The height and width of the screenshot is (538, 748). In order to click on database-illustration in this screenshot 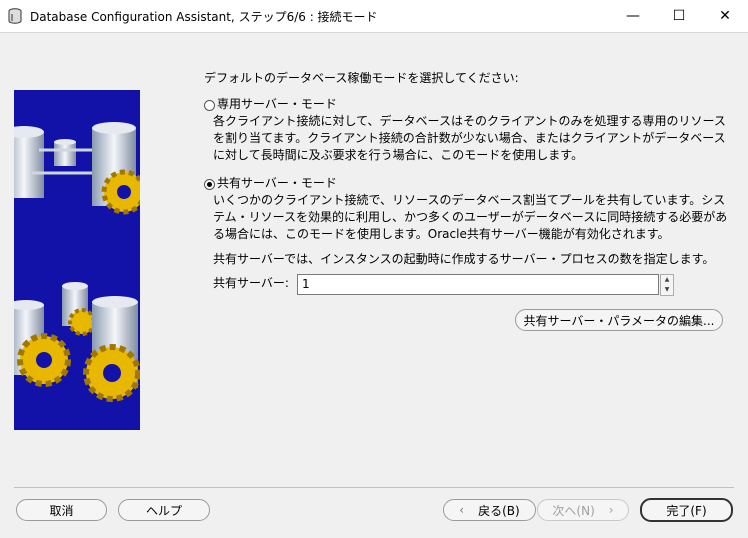, I will do `click(77, 260)`.